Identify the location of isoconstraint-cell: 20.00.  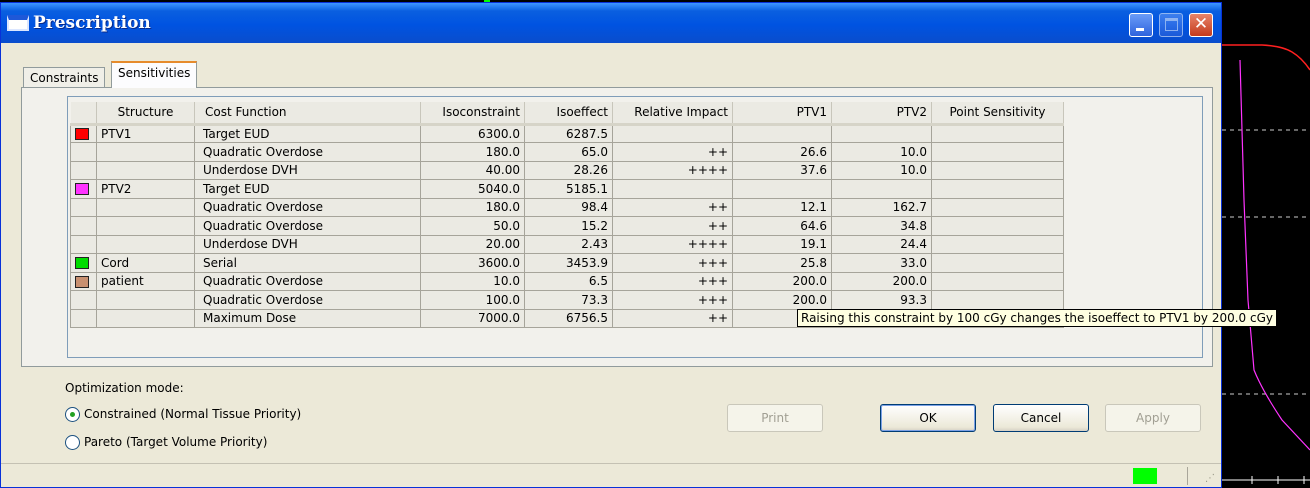
(472, 244).